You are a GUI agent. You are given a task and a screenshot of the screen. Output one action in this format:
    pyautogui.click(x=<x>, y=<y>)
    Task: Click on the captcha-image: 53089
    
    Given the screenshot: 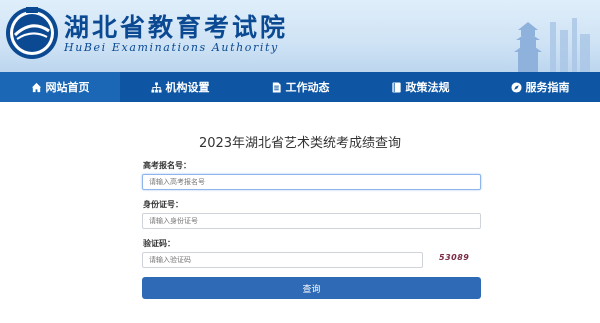 What is the action you would take?
    pyautogui.click(x=454, y=258)
    